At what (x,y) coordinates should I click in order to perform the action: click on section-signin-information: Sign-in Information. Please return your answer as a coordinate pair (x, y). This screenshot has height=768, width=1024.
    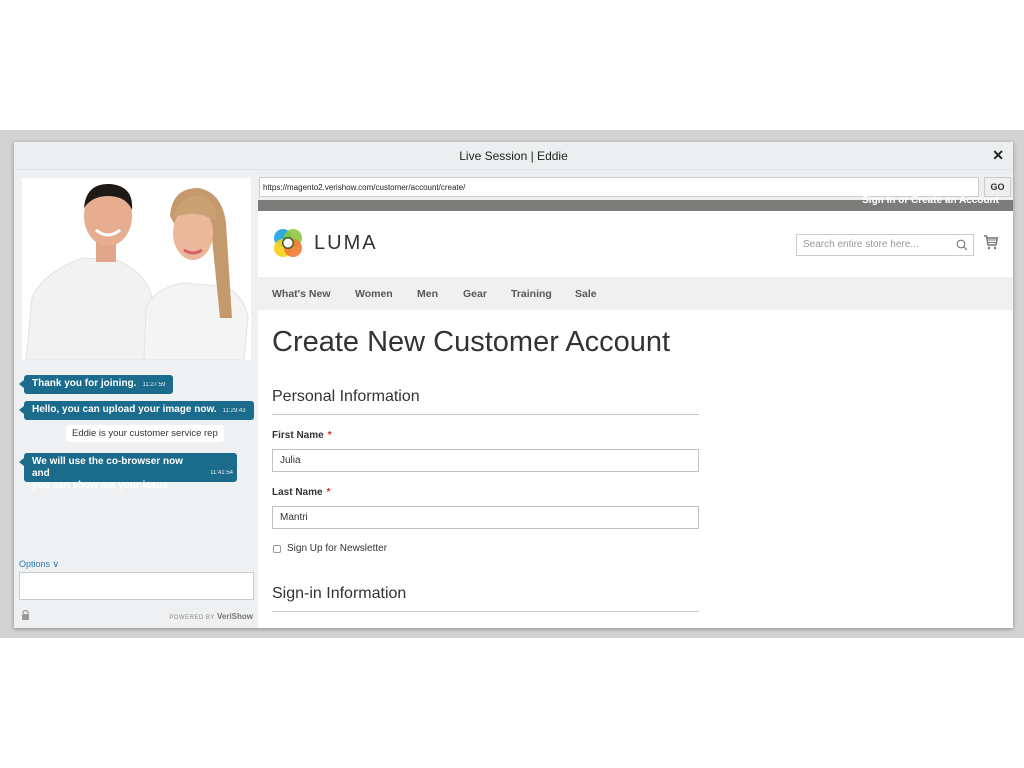
    Looking at the image, I should click on (339, 593).